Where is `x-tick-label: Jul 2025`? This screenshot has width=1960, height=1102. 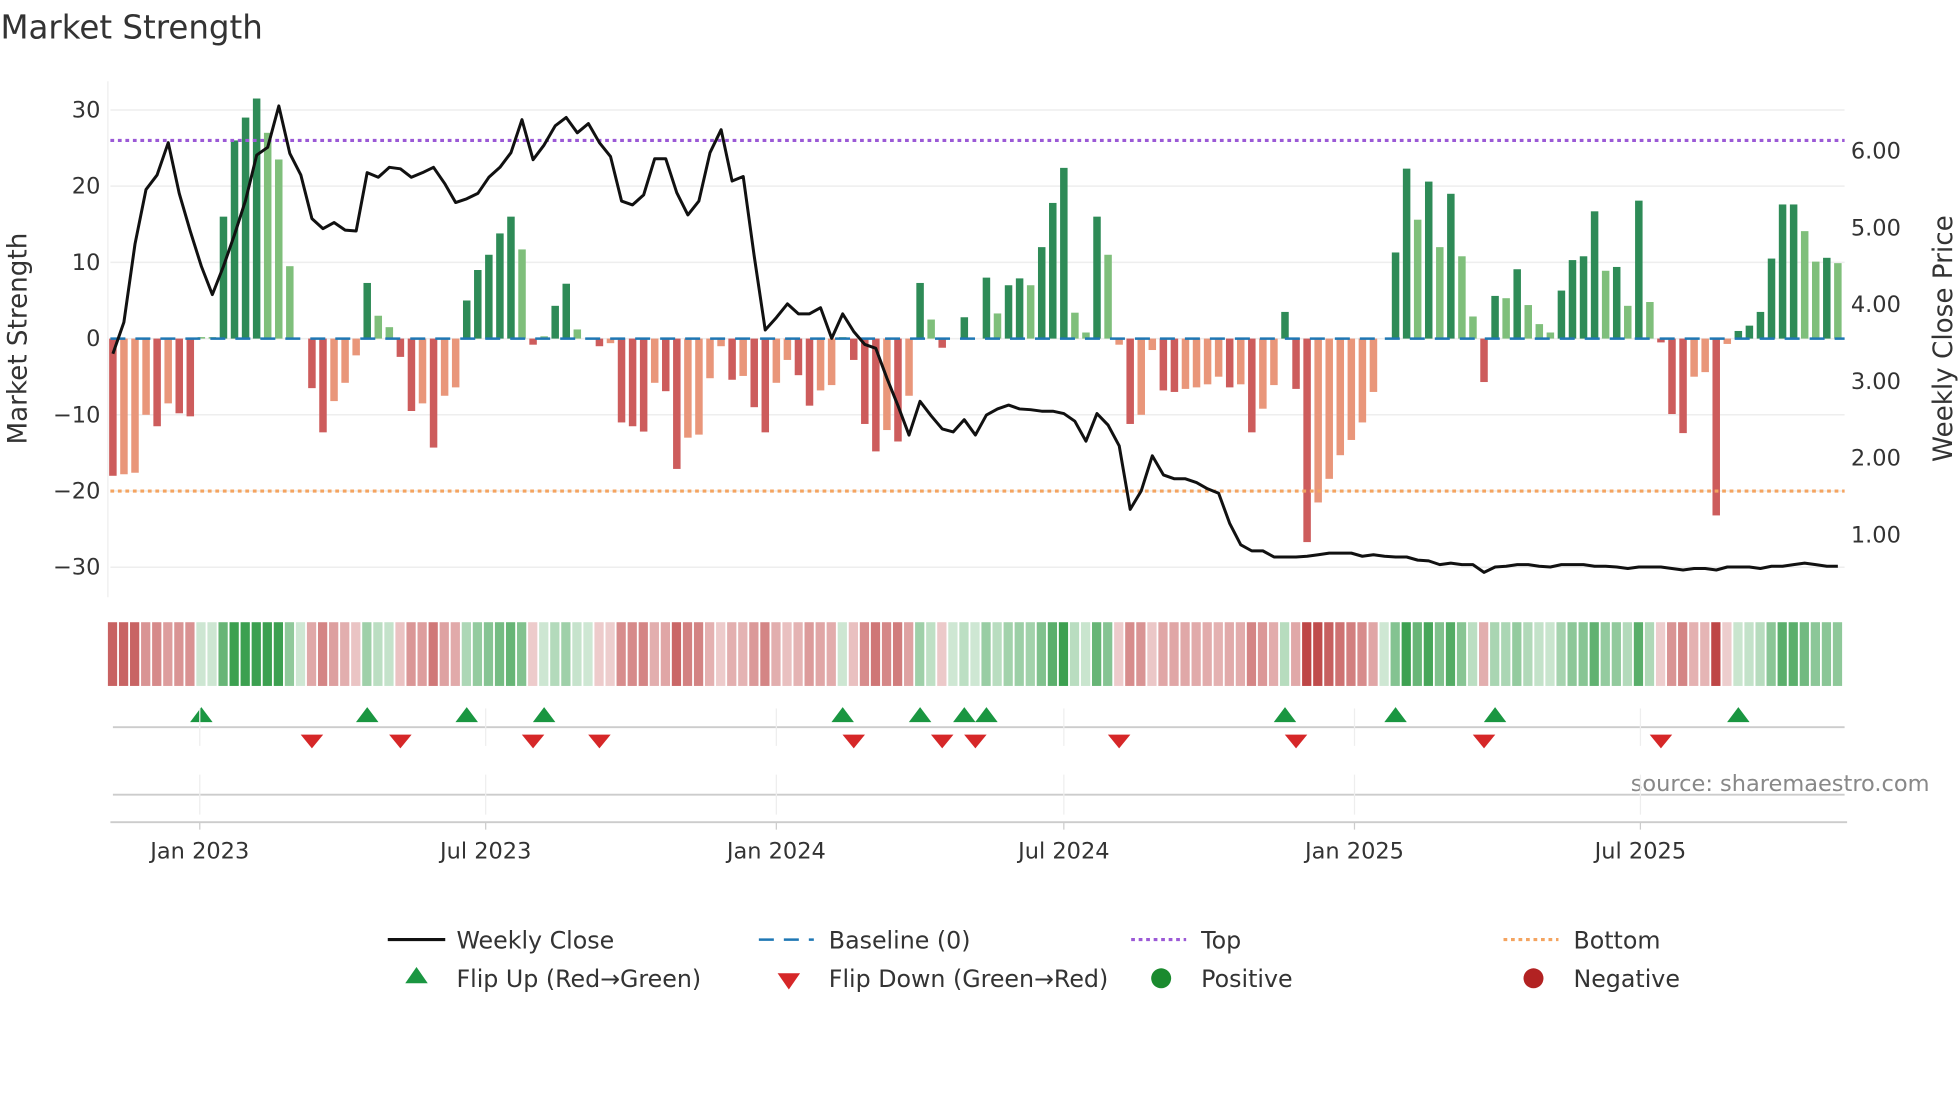 x-tick-label: Jul 2025 is located at coordinates (1639, 851).